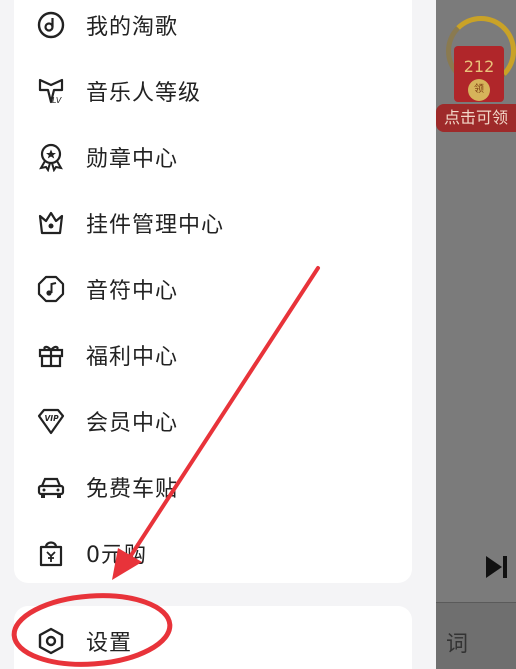  I want to click on menu-item-label: 我的淘歌, so click(132, 27).